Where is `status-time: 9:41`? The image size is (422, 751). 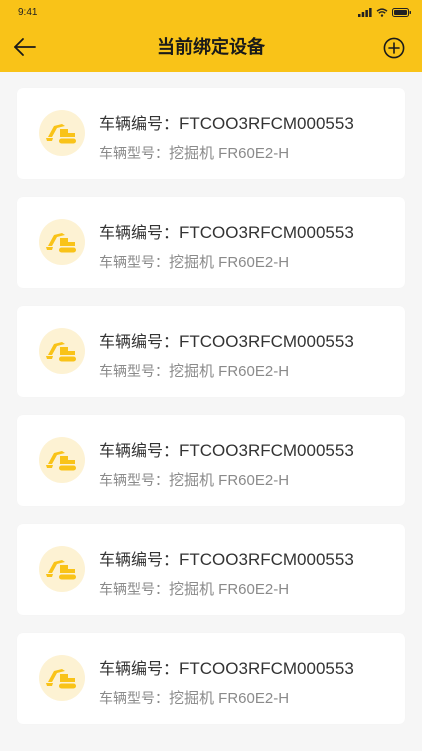
status-time: 9:41 is located at coordinates (28, 12).